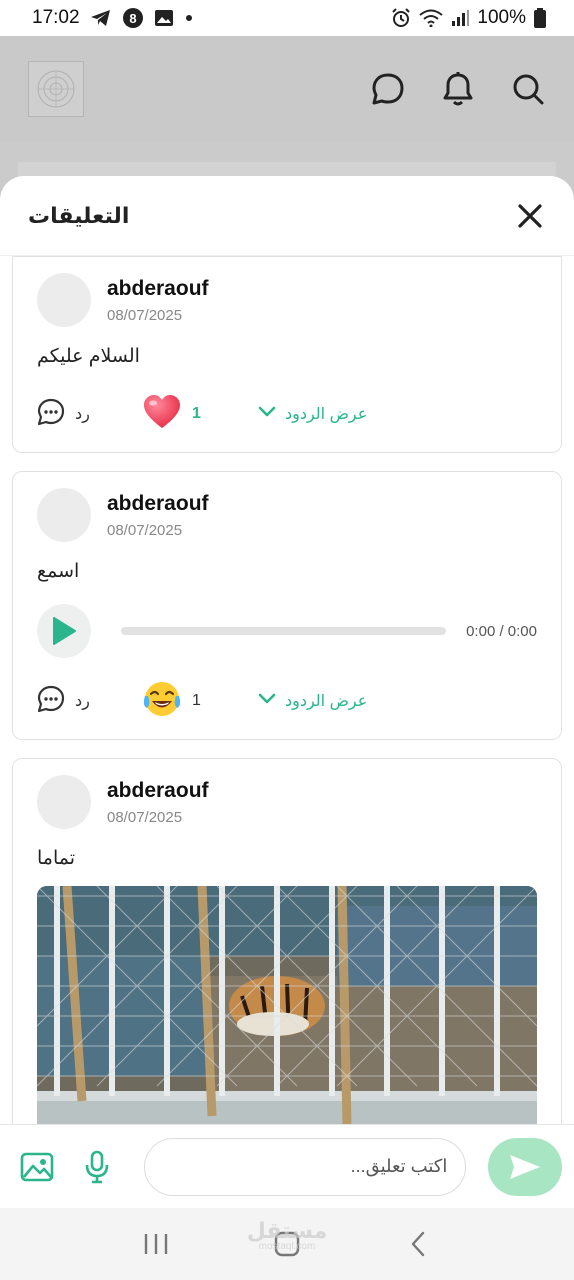 The height and width of the screenshot is (1280, 574). I want to click on system-navigation-bar: مستقل mostaql.com, so click(287, 1244).